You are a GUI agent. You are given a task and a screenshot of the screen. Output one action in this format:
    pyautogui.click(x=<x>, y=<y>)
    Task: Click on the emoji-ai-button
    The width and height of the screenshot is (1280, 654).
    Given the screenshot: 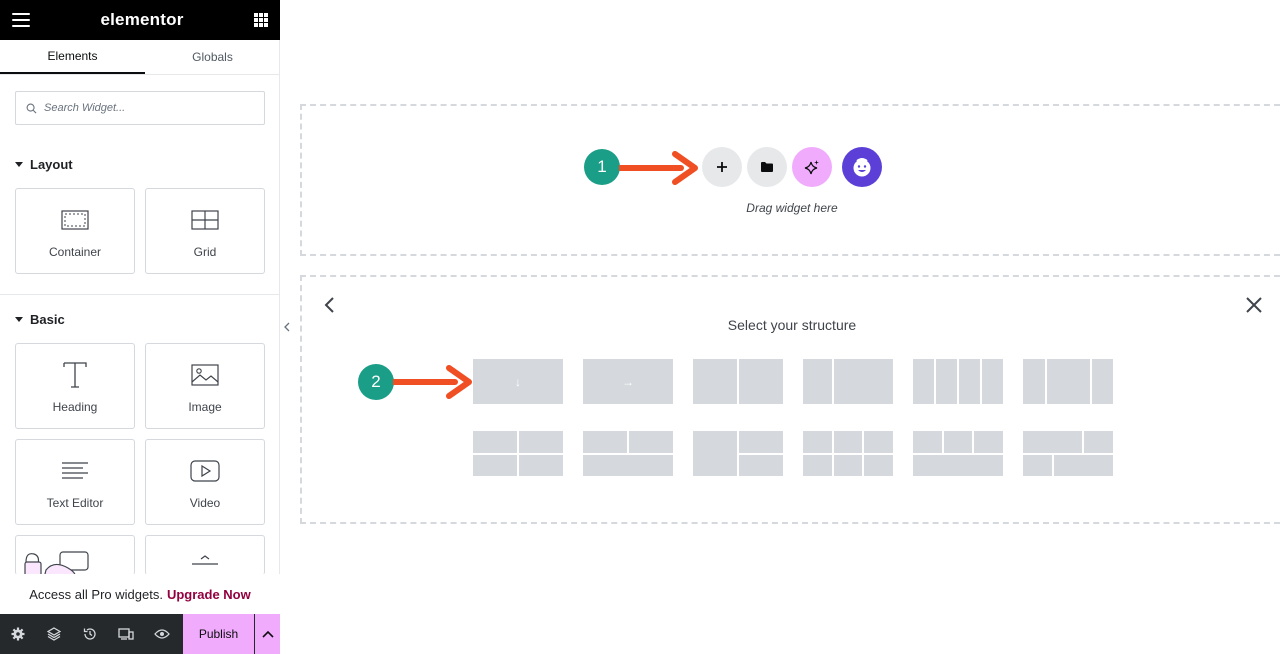 What is the action you would take?
    pyautogui.click(x=862, y=167)
    